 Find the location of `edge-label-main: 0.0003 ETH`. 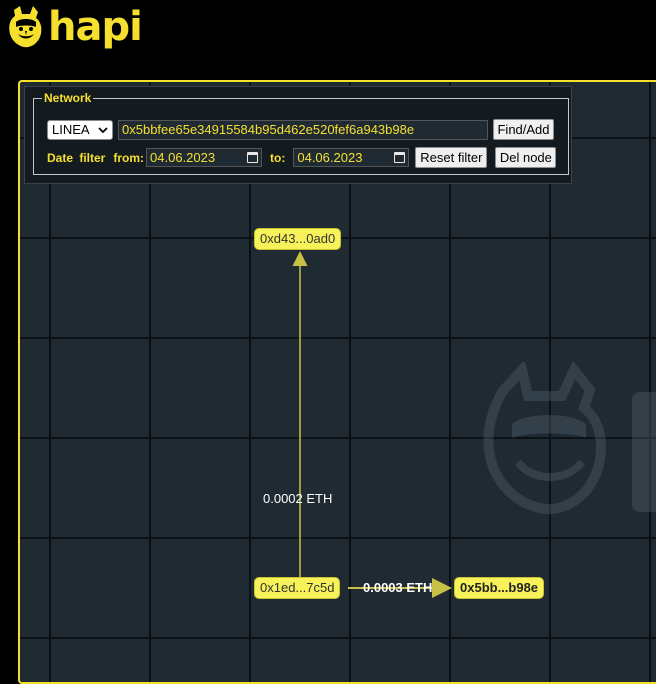

edge-label-main: 0.0003 ETH is located at coordinates (398, 587).